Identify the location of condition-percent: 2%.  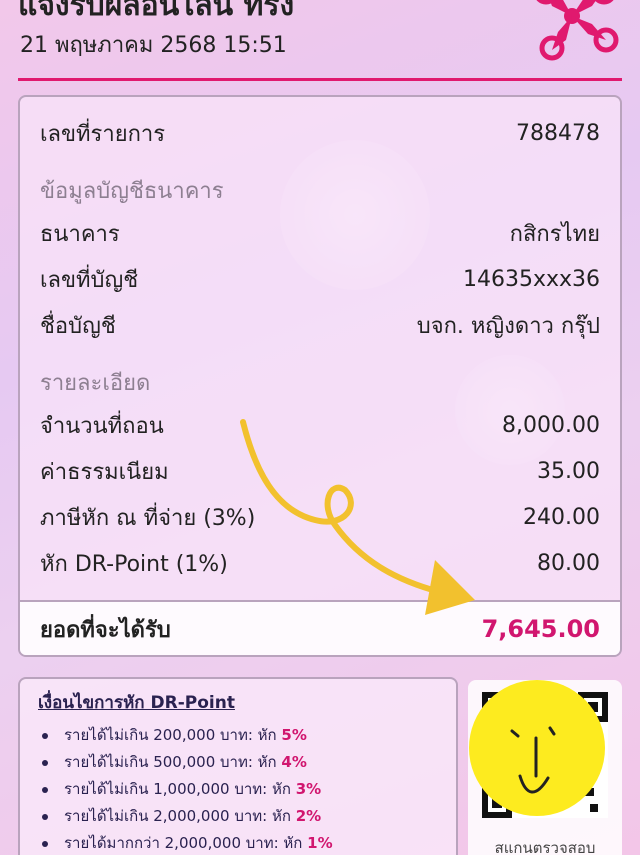
(308, 816).